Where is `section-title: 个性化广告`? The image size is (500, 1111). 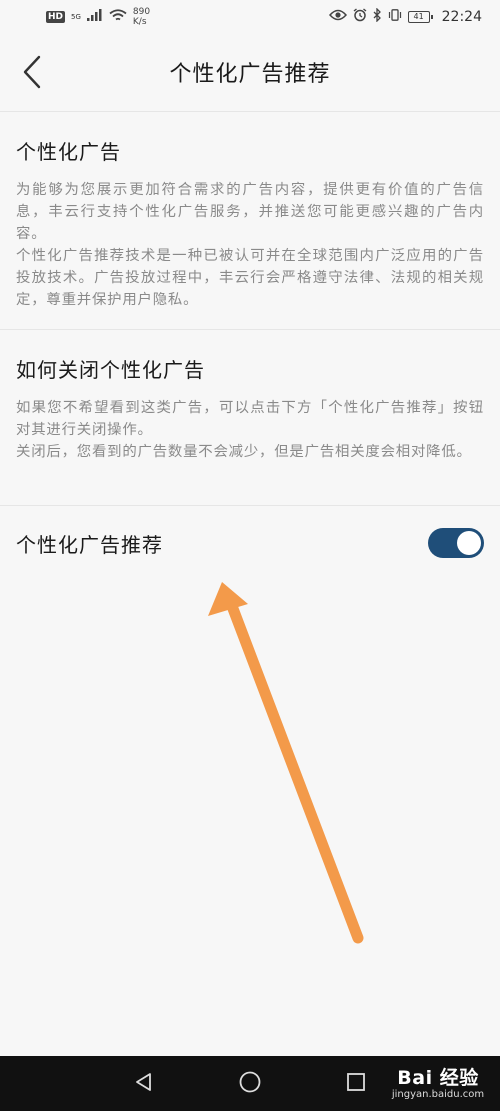
section-title: 个性化广告 is located at coordinates (68, 152).